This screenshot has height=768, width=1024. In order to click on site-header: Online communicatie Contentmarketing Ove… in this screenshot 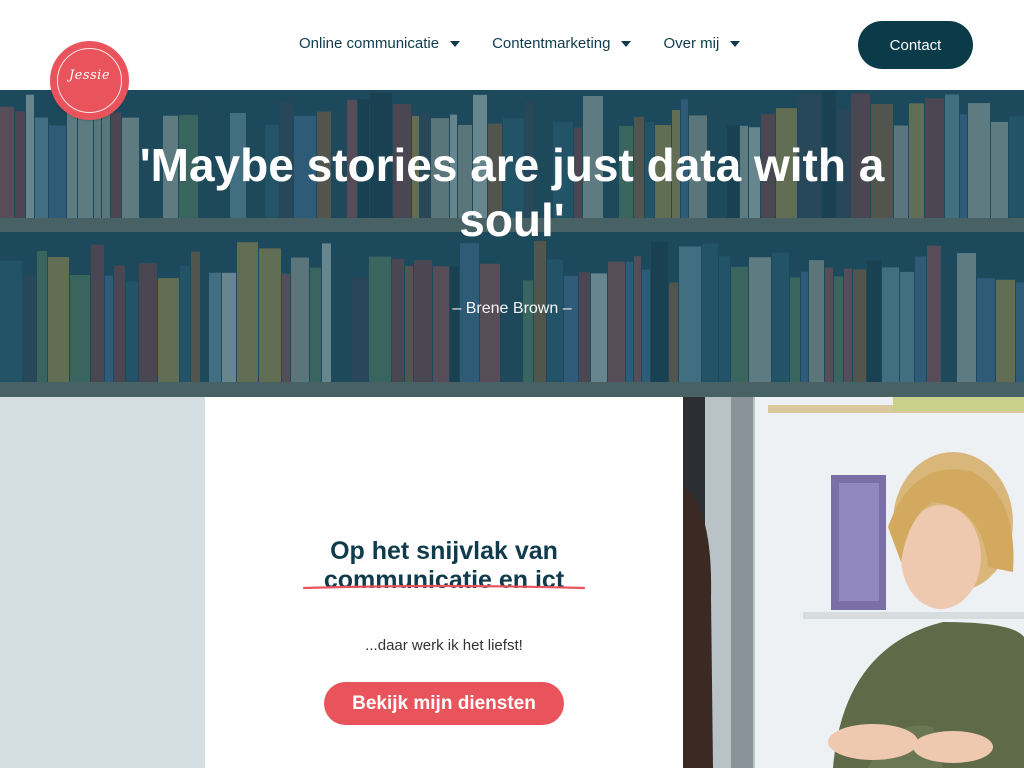, I will do `click(512, 45)`.